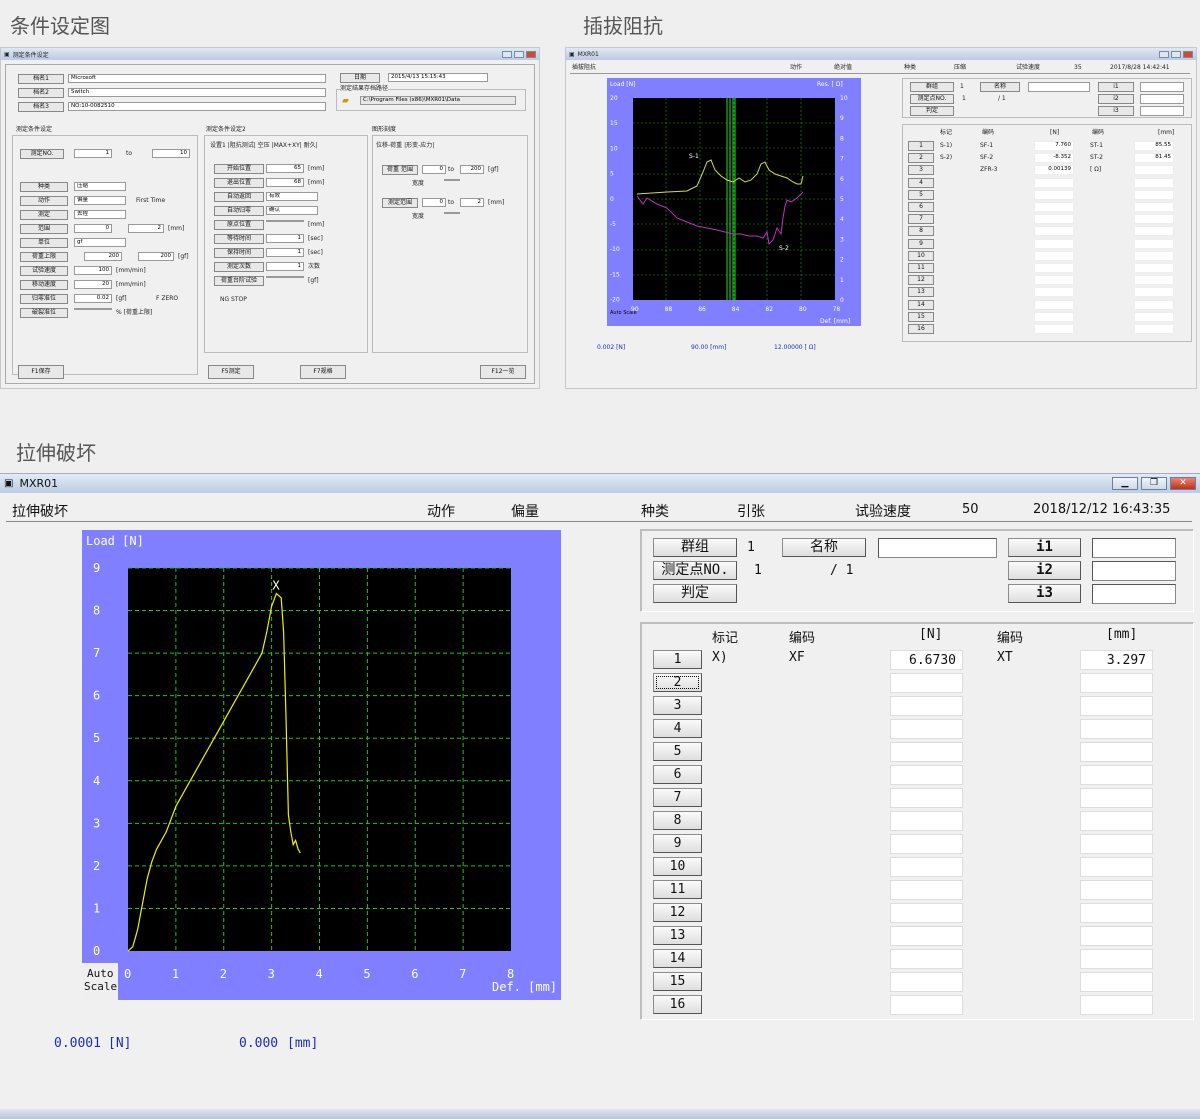 The image size is (1200, 1119). I want to click on ins-row-6-button: 6, so click(921, 207).